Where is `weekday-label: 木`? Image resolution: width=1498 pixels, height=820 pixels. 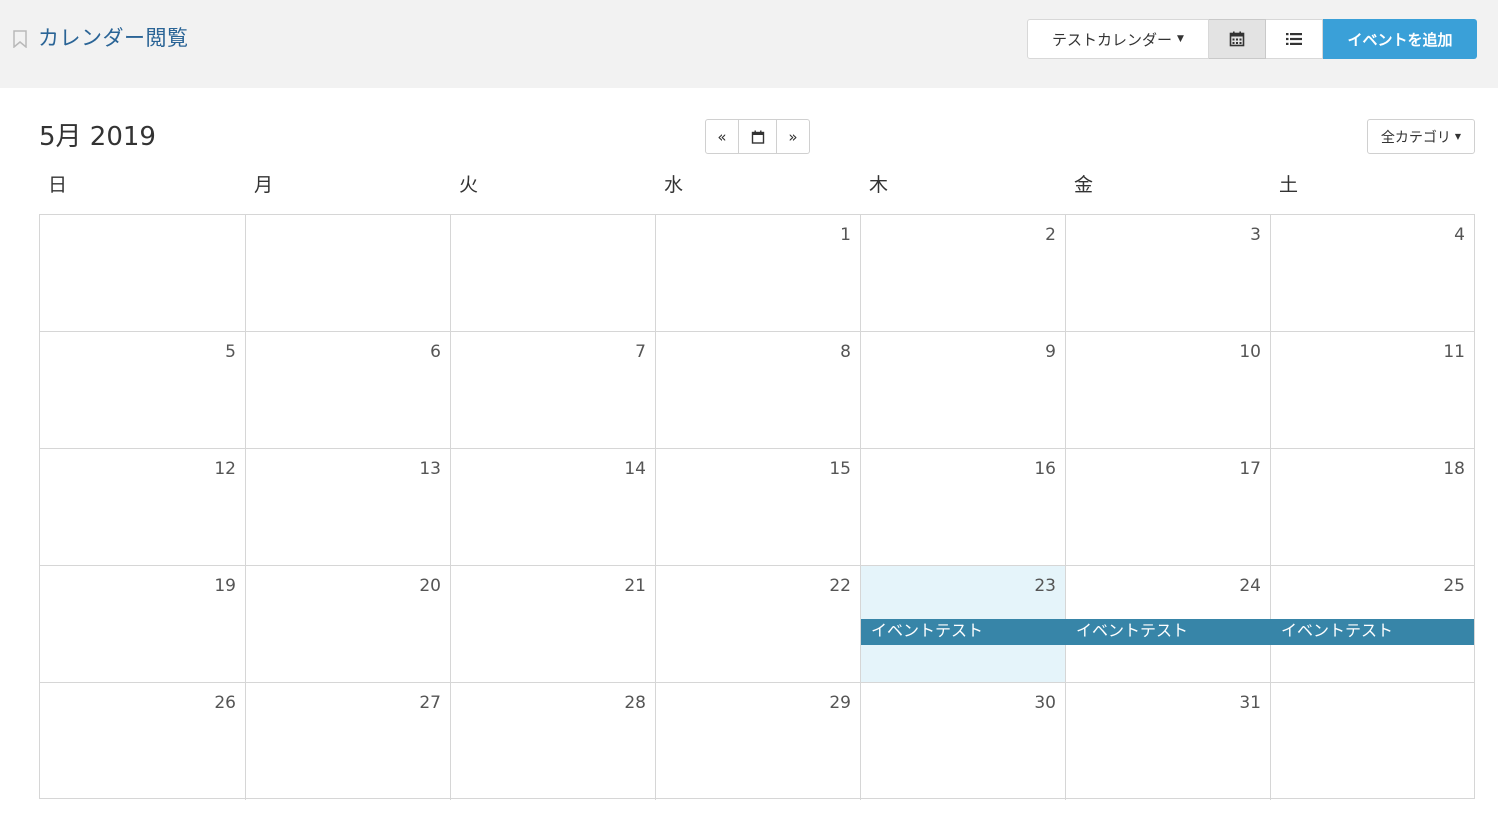
weekday-label: 木 is located at coordinates (879, 185).